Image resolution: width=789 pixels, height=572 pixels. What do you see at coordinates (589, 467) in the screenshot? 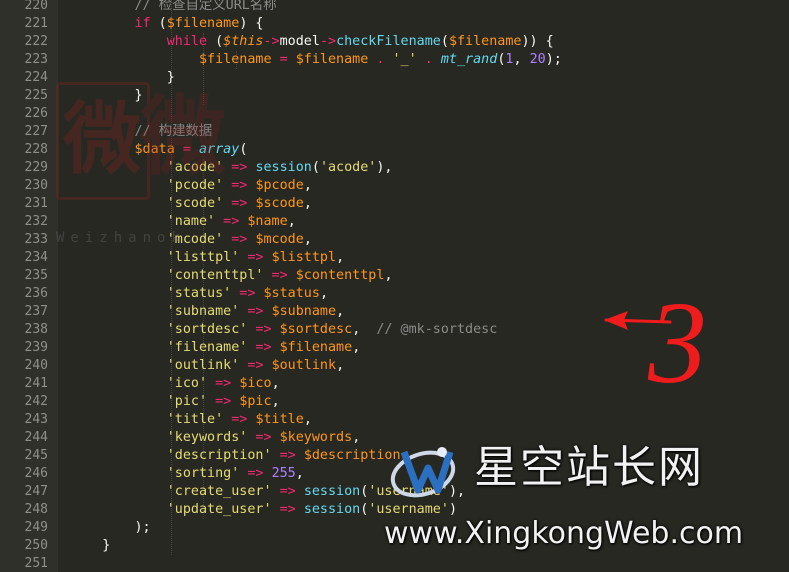
I see `watermark-site-name: 星空站长网` at bounding box center [589, 467].